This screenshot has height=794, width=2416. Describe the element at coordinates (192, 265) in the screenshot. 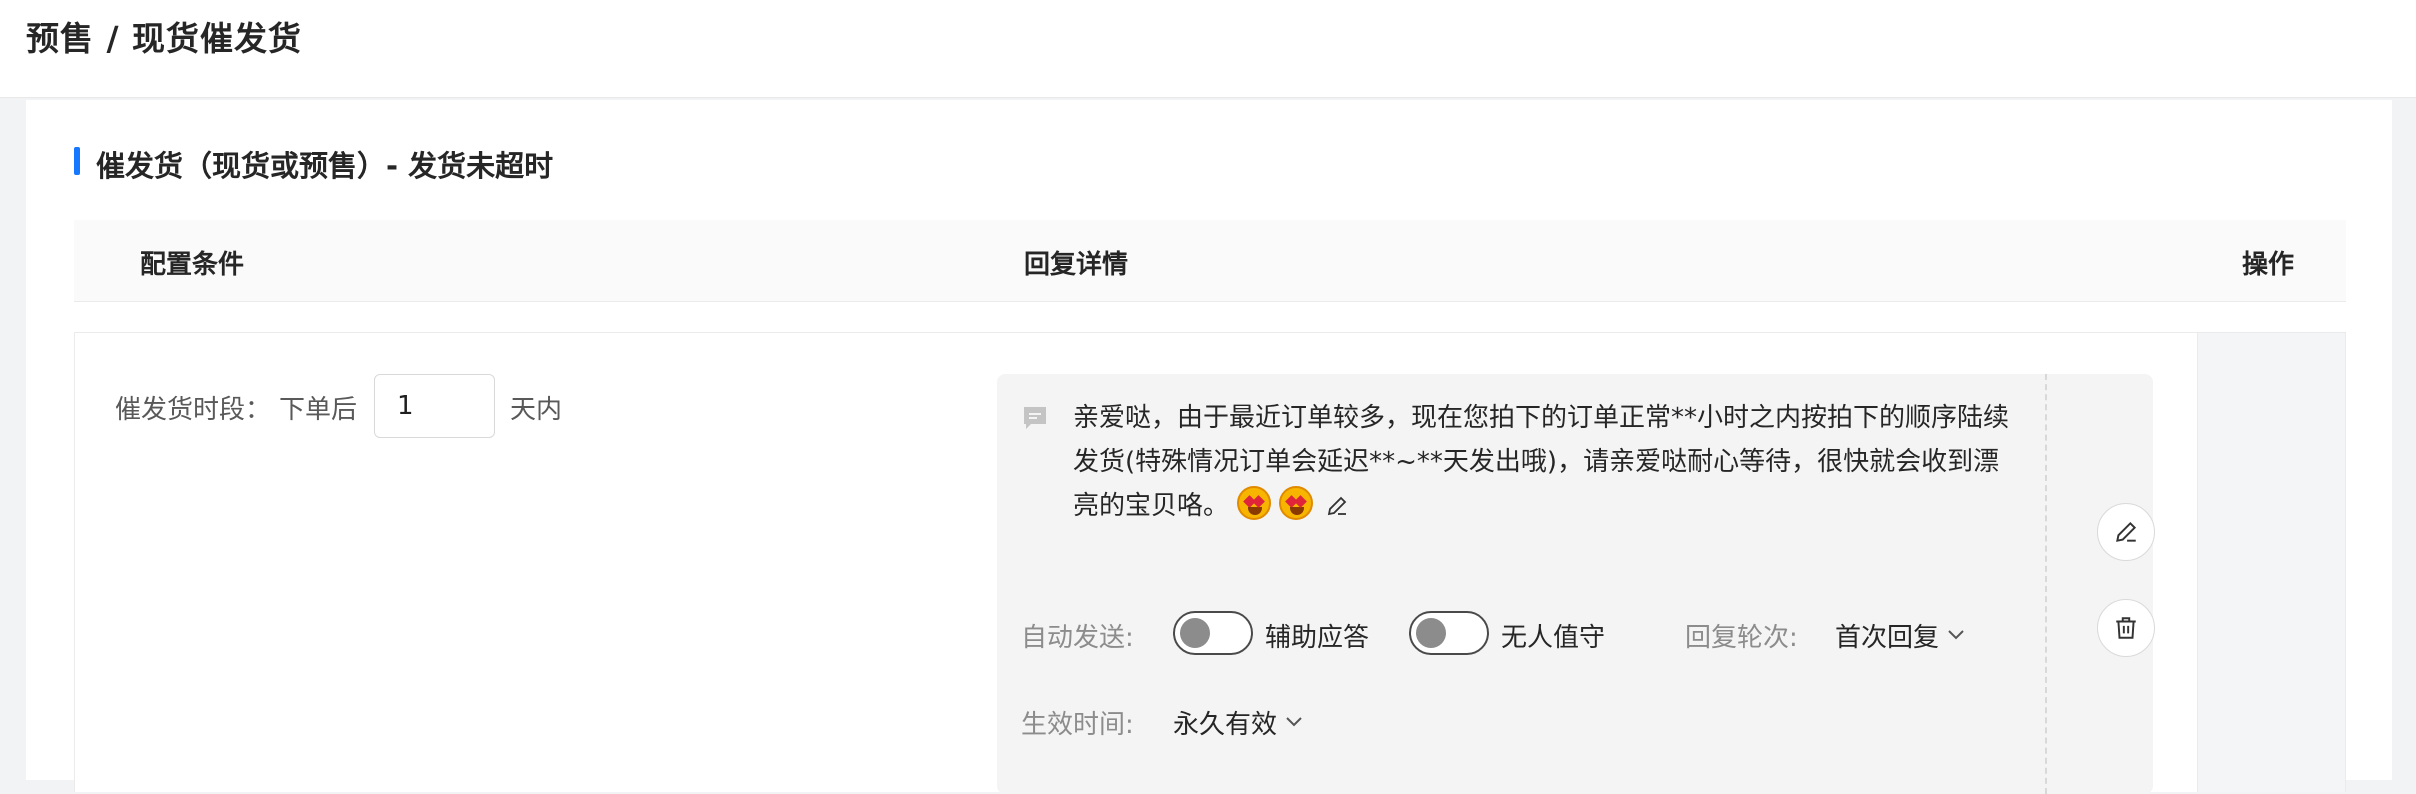

I see `column-header-condition: 配置条件` at that location.